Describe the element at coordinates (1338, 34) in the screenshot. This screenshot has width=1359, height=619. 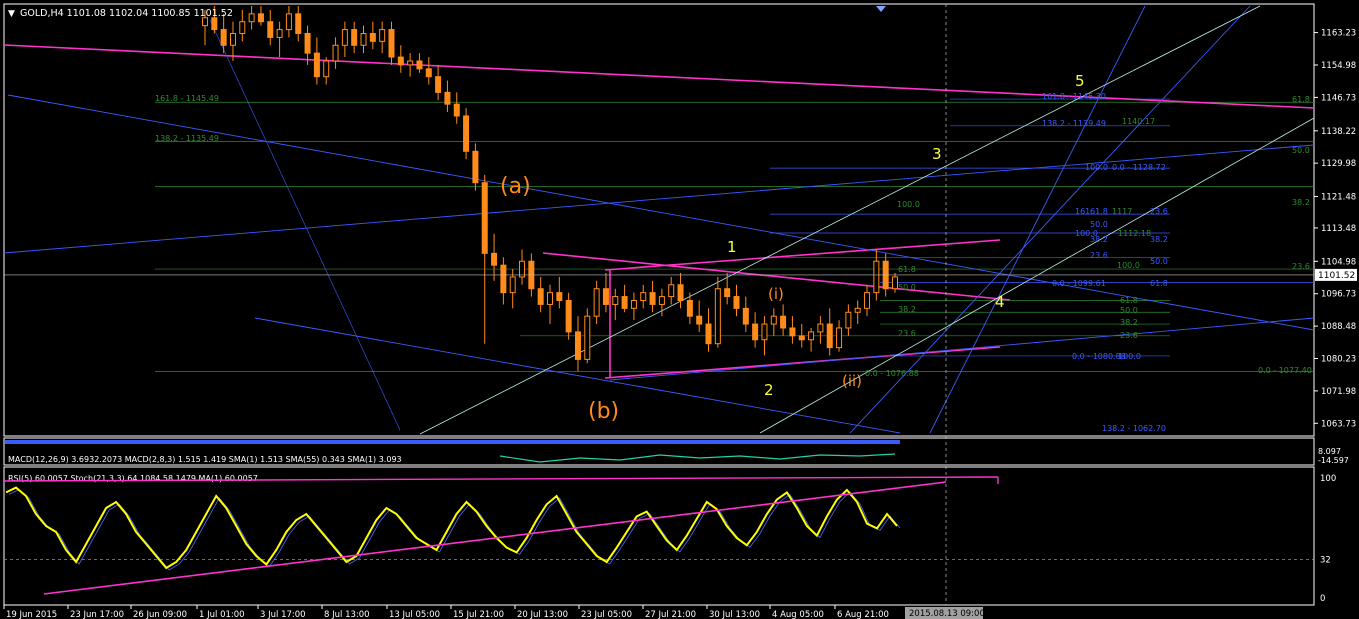
I see `price-tick-label: 1163.23` at that location.